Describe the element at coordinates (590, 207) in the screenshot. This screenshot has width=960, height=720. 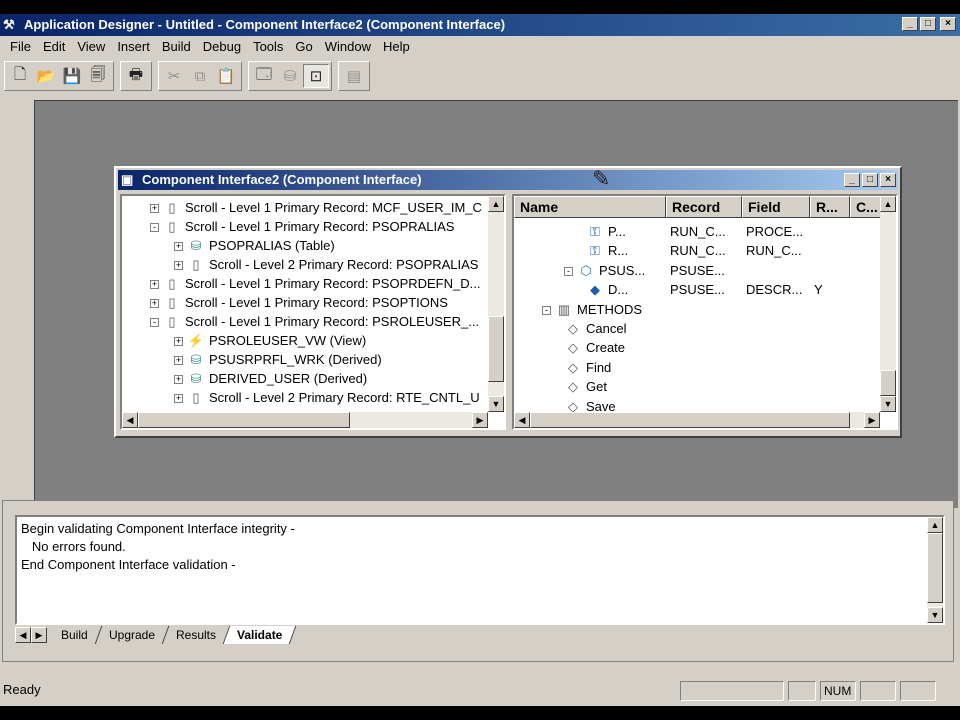
I see `column-header-name: Name` at that location.